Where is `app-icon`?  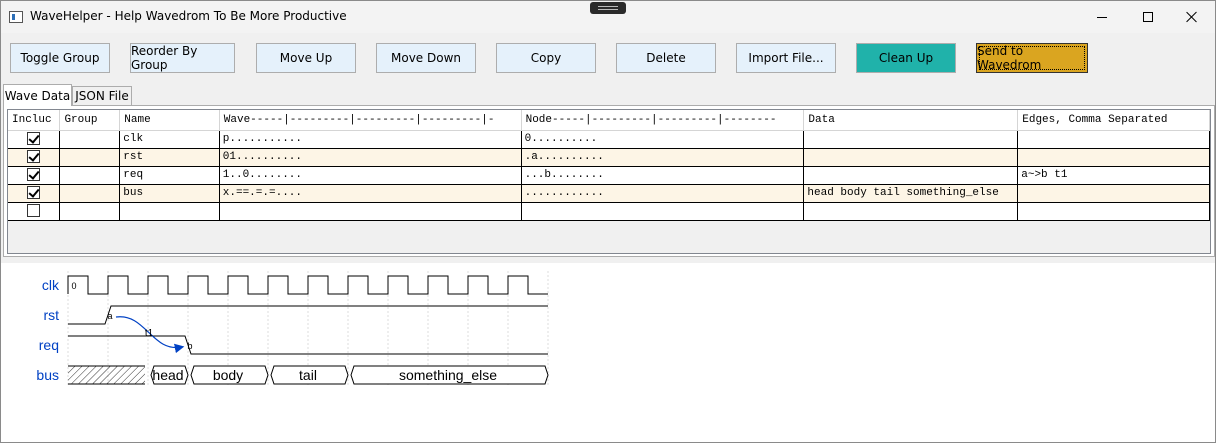
app-icon is located at coordinates (16, 17).